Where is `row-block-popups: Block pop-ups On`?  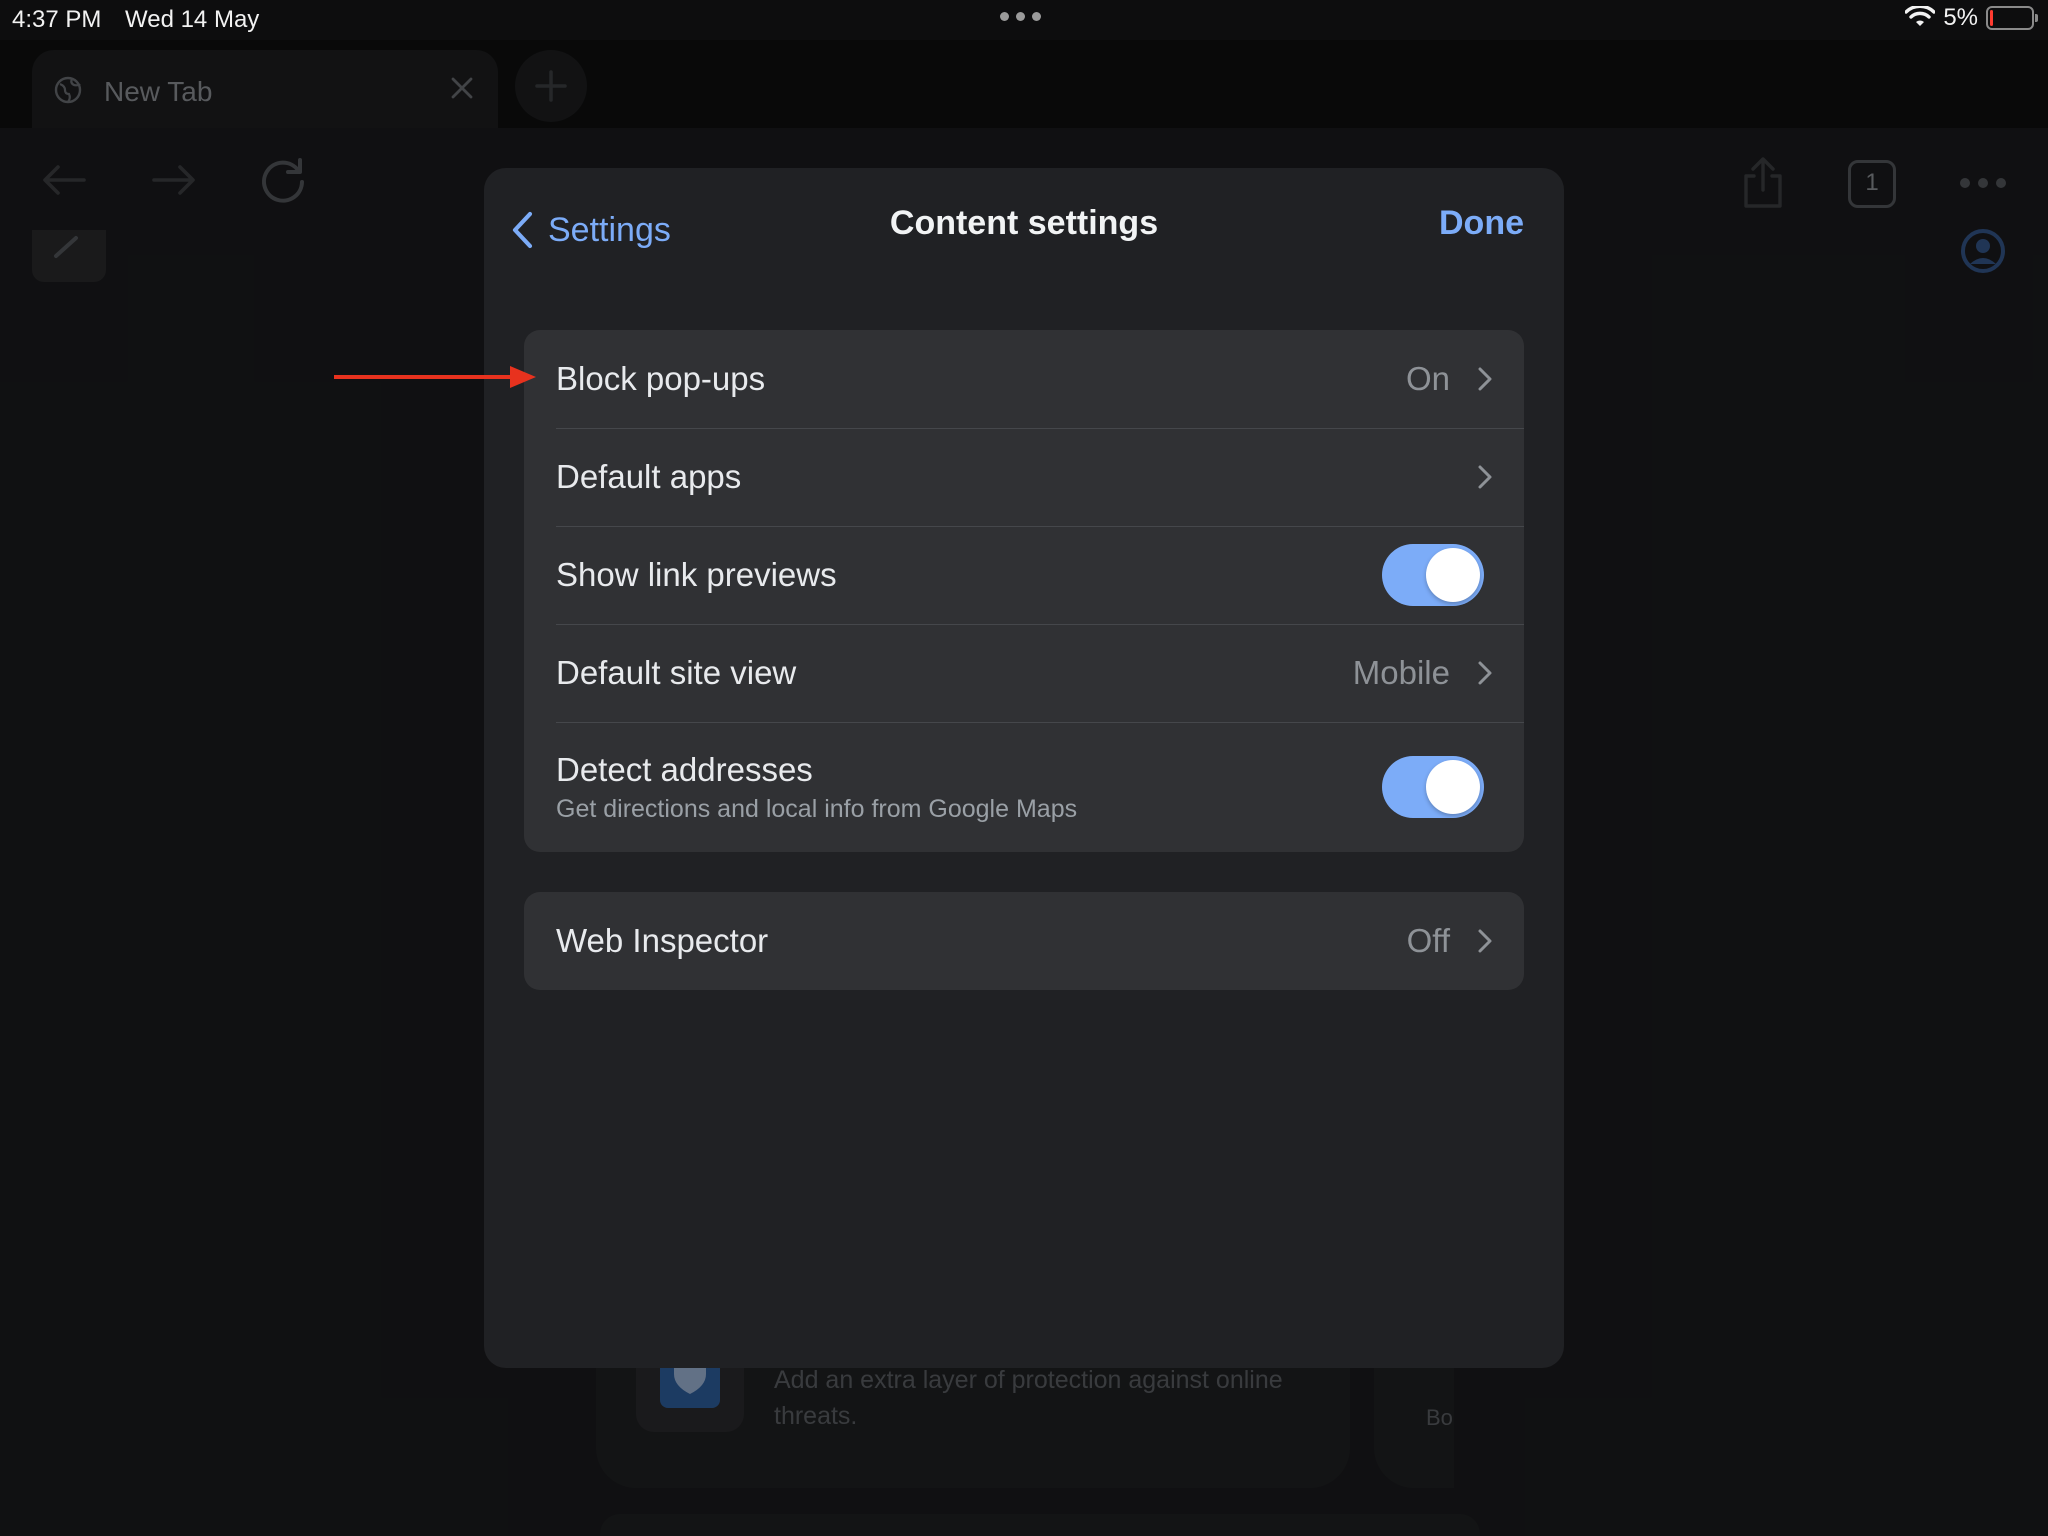
row-block-popups: Block pop-ups On is located at coordinates (1024, 379).